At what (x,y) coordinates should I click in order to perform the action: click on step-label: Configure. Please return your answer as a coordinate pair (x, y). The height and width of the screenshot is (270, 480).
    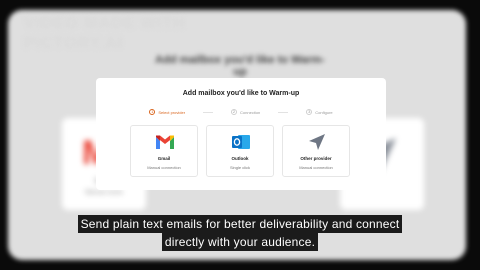
    Looking at the image, I should click on (324, 112).